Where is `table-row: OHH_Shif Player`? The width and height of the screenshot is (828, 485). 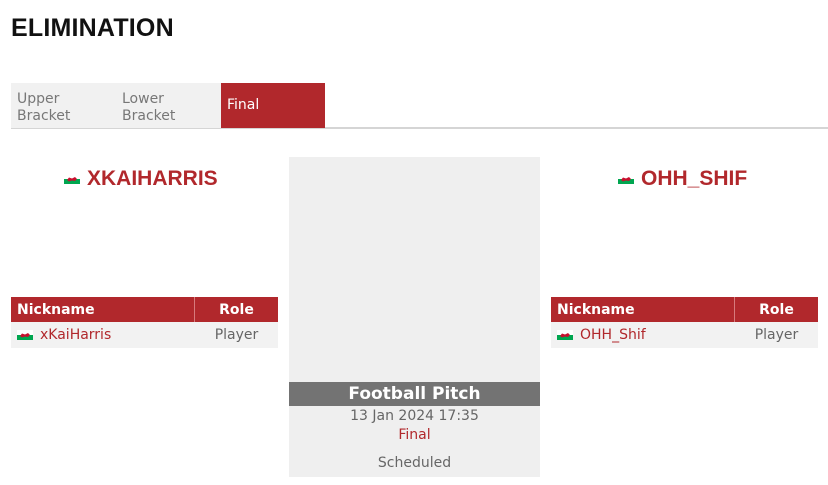
table-row: OHH_Shif Player is located at coordinates (684, 335).